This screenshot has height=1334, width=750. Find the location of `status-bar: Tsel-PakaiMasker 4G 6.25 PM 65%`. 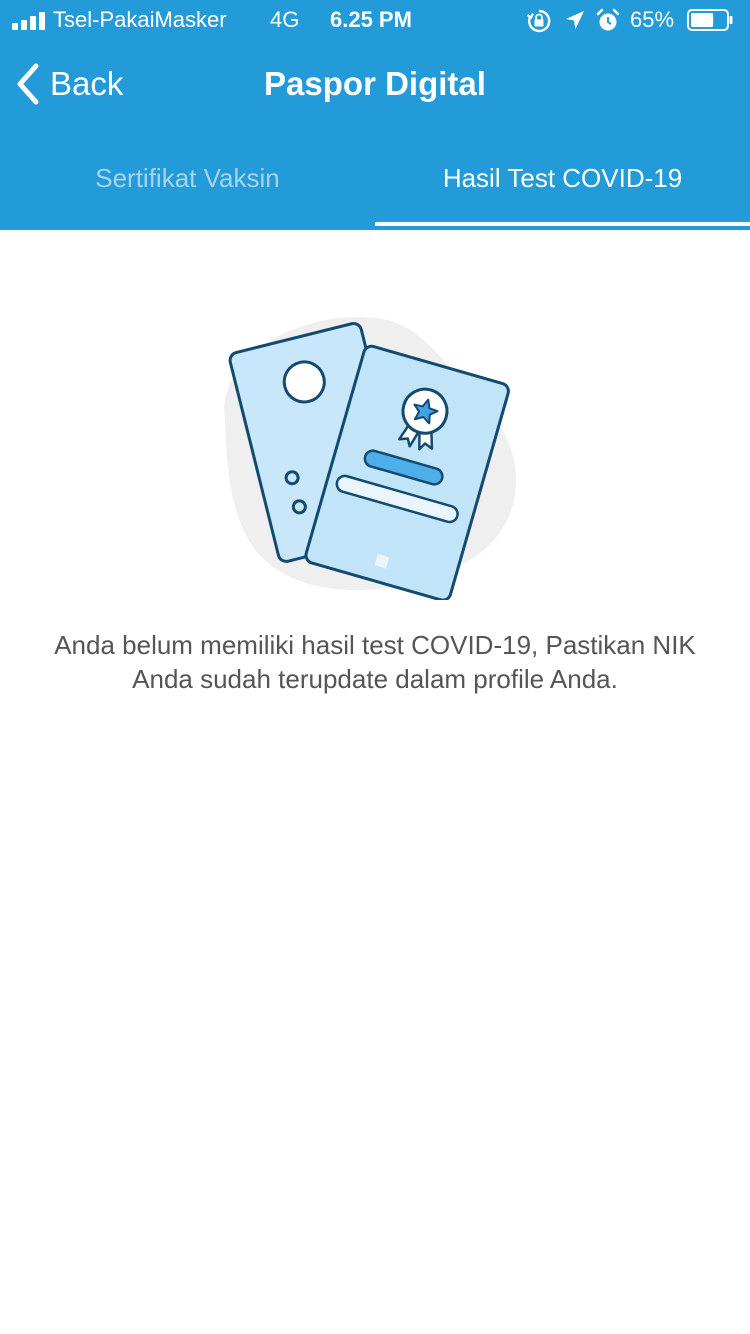

status-bar: Tsel-PakaiMasker 4G 6.25 PM 65% is located at coordinates (375, 20).